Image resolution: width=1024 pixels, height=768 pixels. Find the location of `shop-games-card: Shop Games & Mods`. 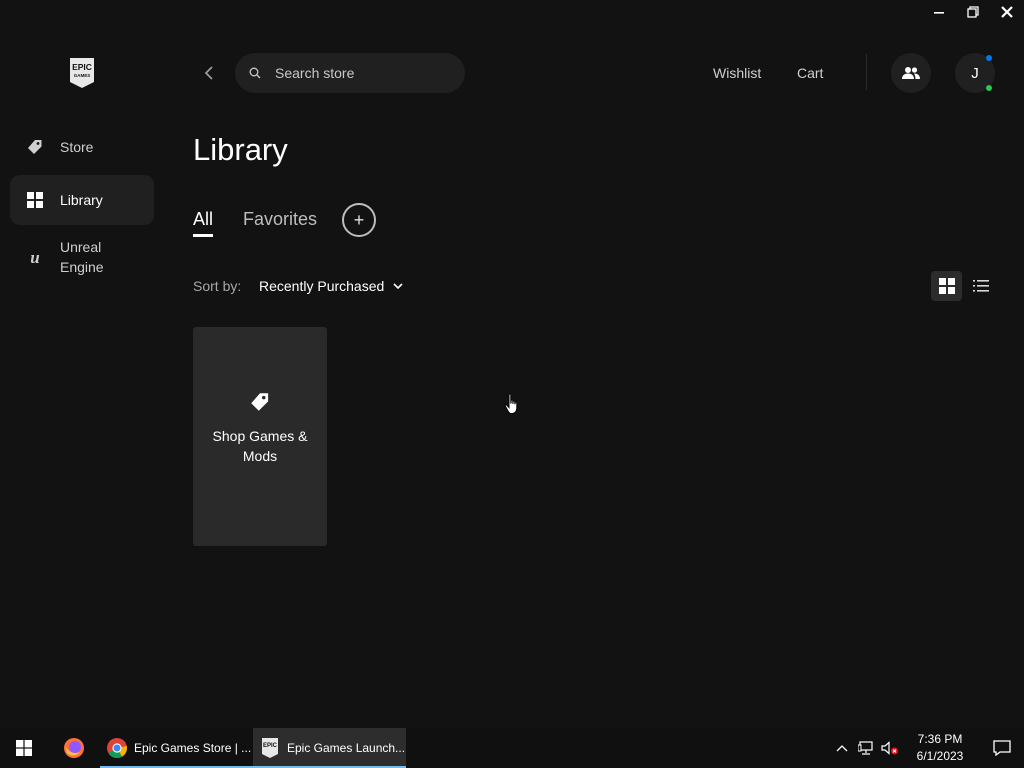

shop-games-card: Shop Games & Mods is located at coordinates (260, 436).